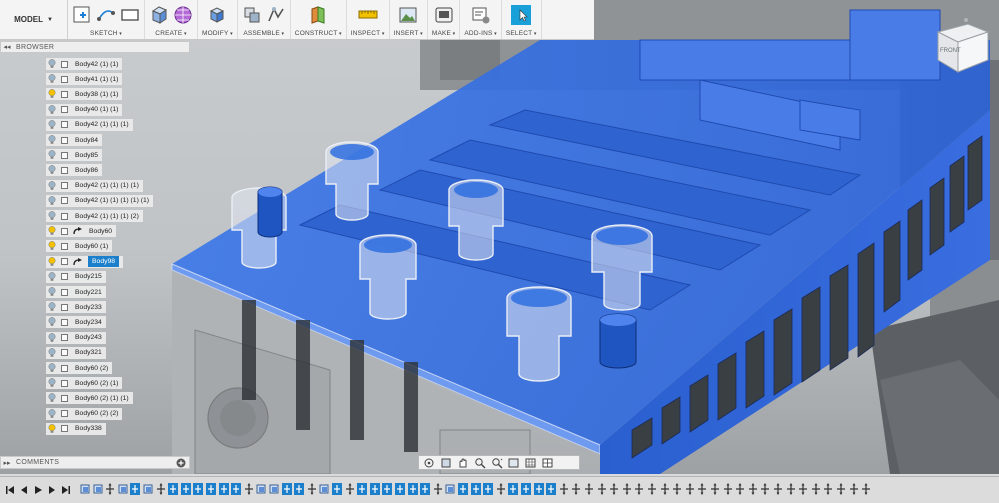 This screenshot has height=503, width=999. What do you see at coordinates (318, 15) in the screenshot?
I see `offset-plane-icon` at bounding box center [318, 15].